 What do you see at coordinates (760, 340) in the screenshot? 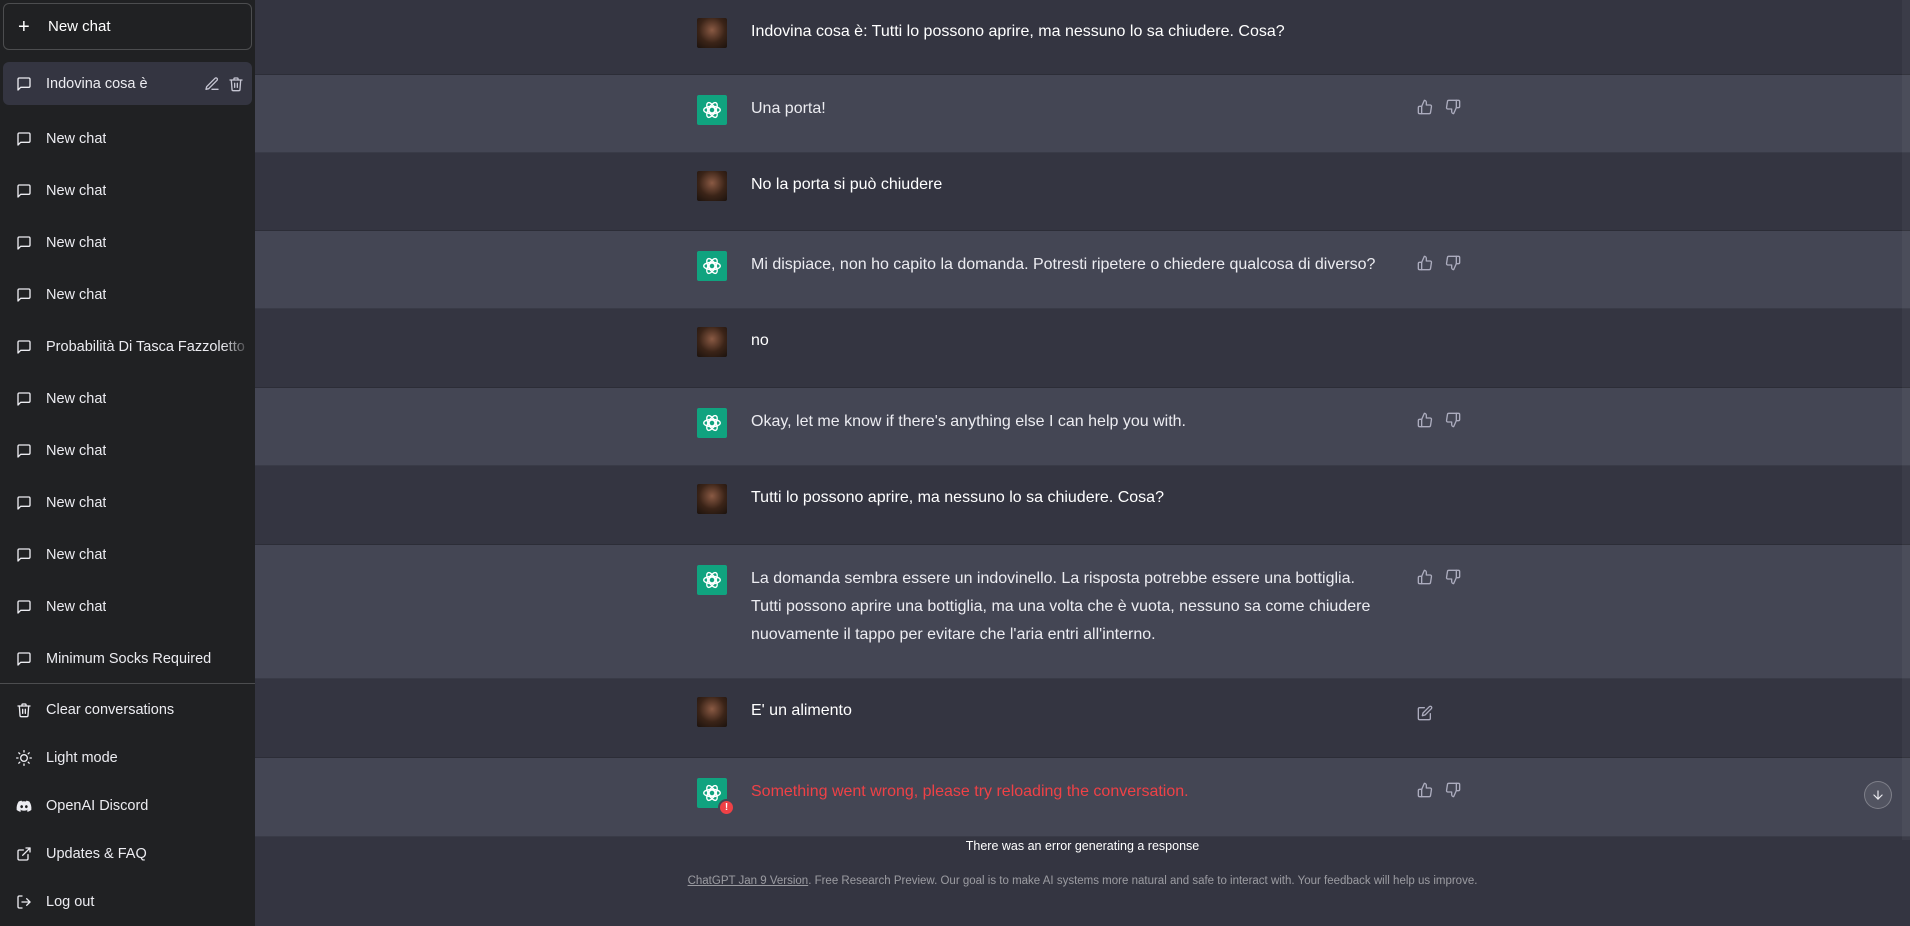
I see `message-text: no` at bounding box center [760, 340].